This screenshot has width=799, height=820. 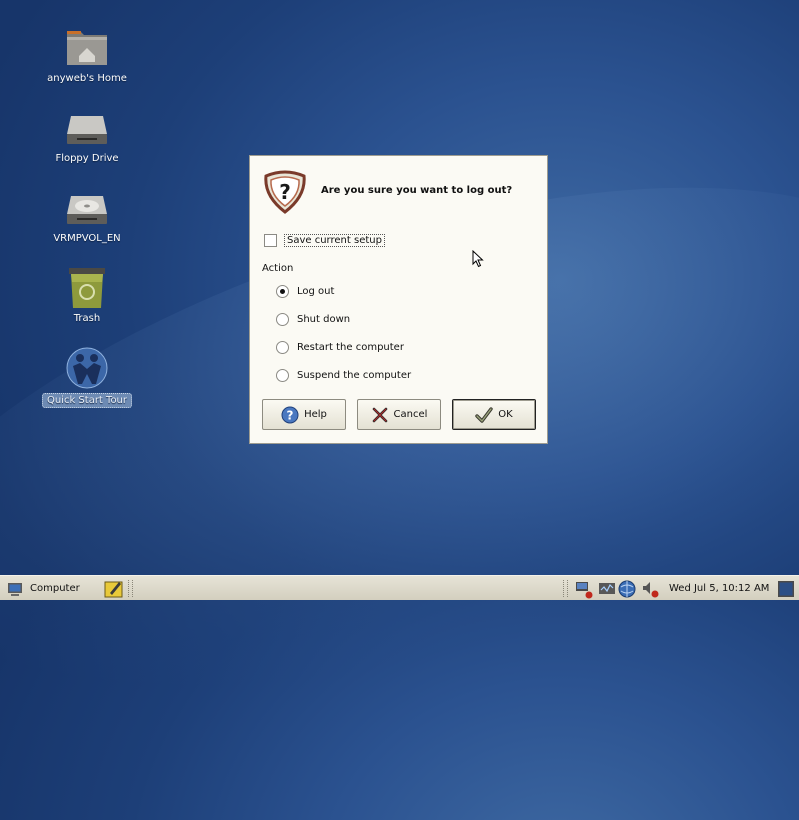 What do you see at coordinates (627, 588) in the screenshot?
I see `update-globe-icon` at bounding box center [627, 588].